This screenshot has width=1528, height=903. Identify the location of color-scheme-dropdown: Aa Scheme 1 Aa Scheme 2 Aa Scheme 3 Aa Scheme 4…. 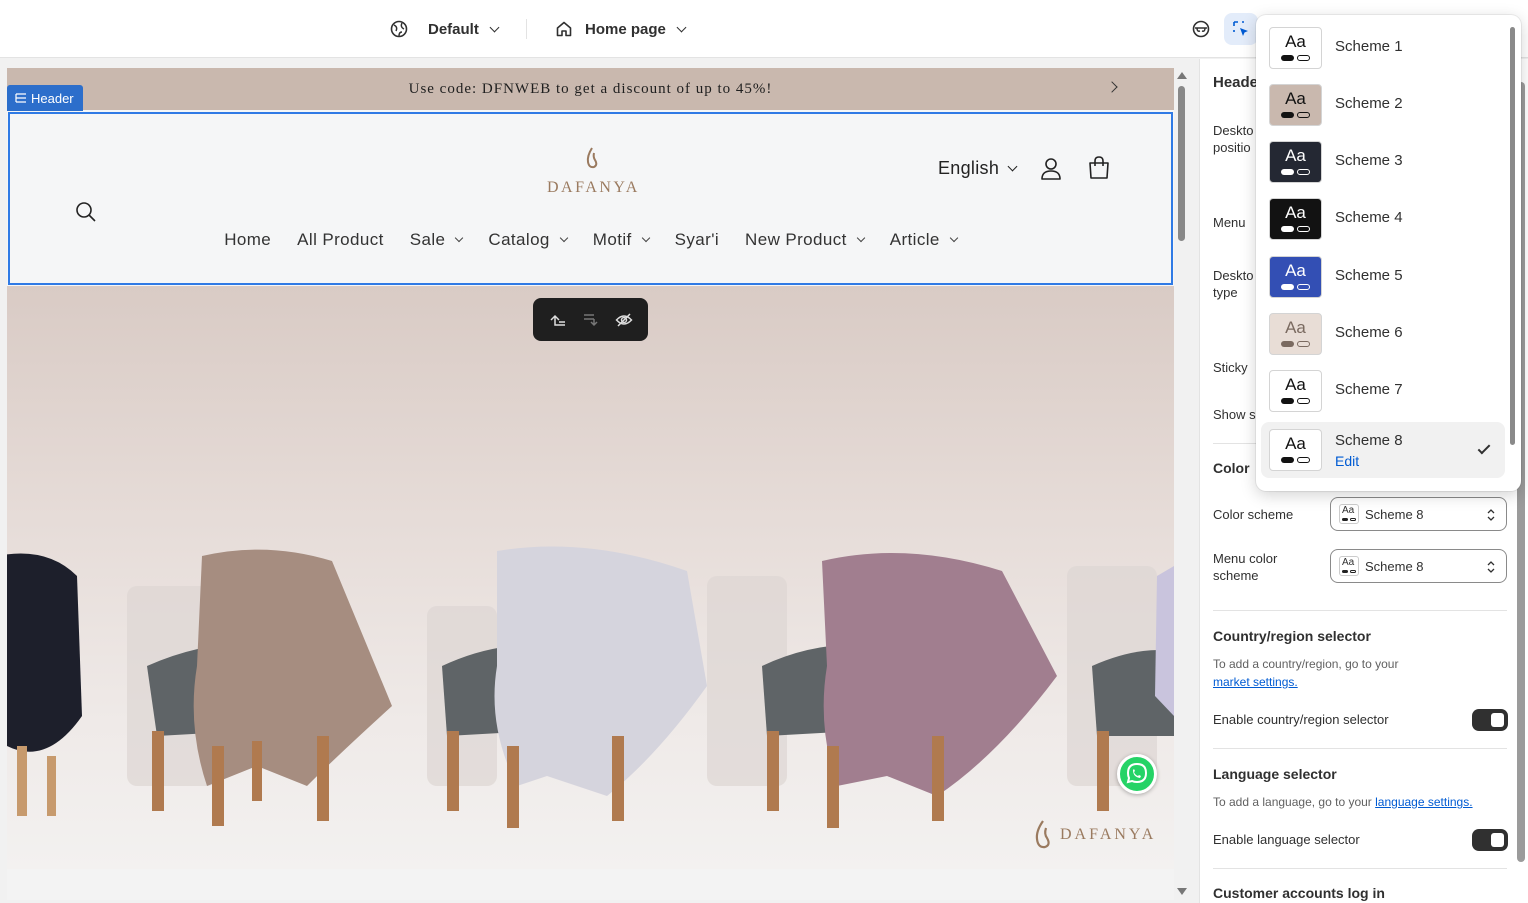
(1388, 253).